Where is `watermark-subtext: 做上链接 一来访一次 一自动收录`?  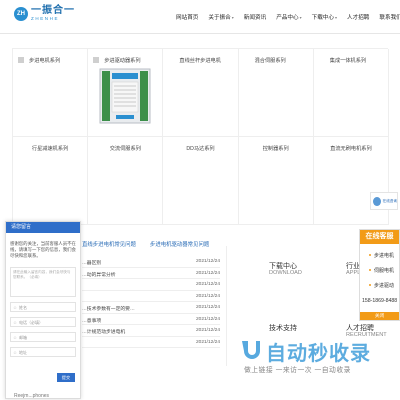 watermark-subtext: 做上链接 一来访一次 一自动收录 is located at coordinates (297, 370).